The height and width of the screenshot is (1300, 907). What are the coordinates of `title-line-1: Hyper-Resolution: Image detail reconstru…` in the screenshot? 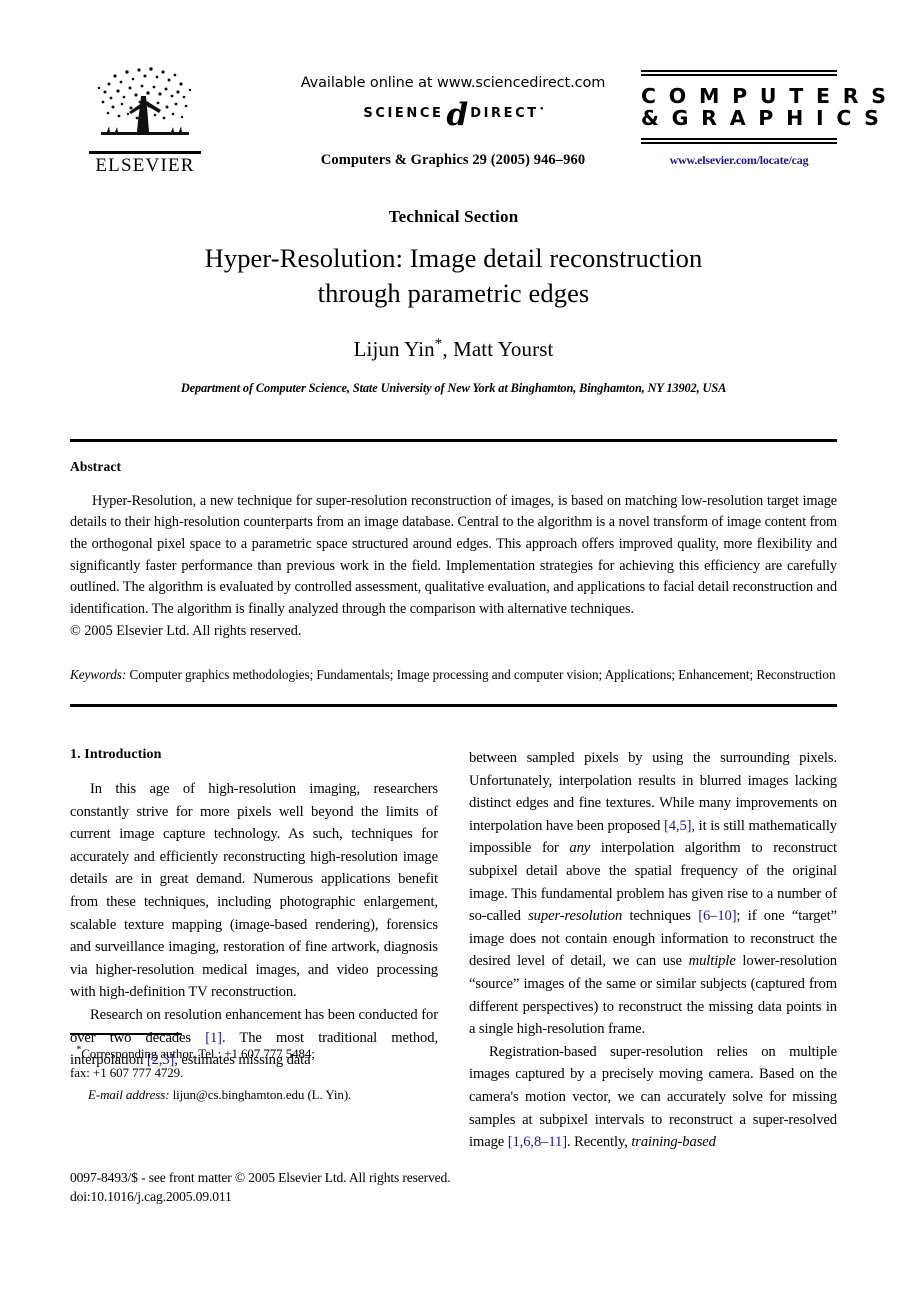 It's located at (453, 258).